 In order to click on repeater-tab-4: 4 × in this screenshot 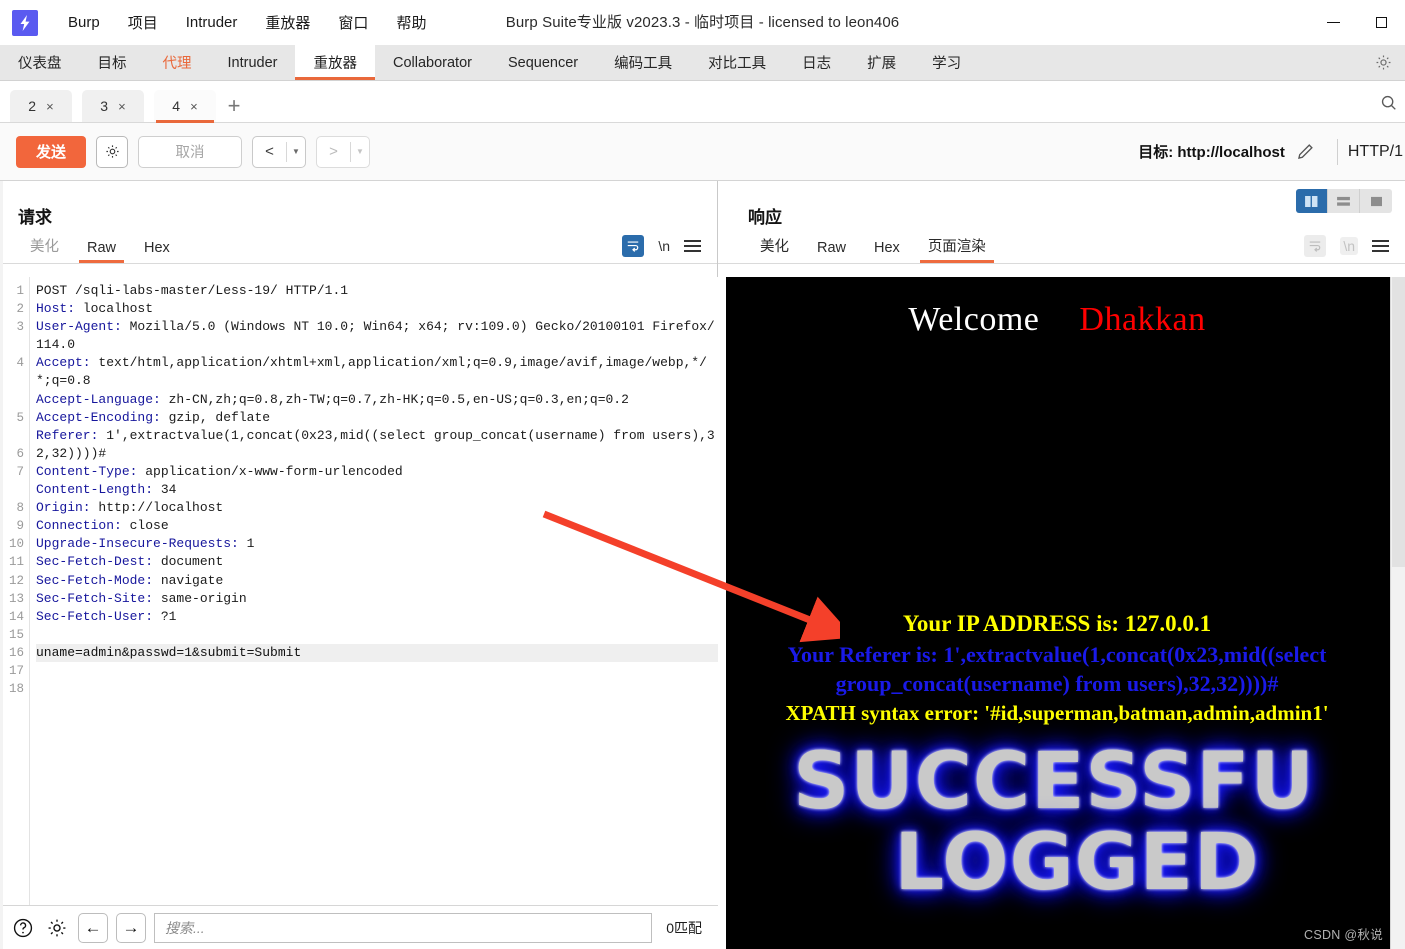, I will do `click(185, 106)`.